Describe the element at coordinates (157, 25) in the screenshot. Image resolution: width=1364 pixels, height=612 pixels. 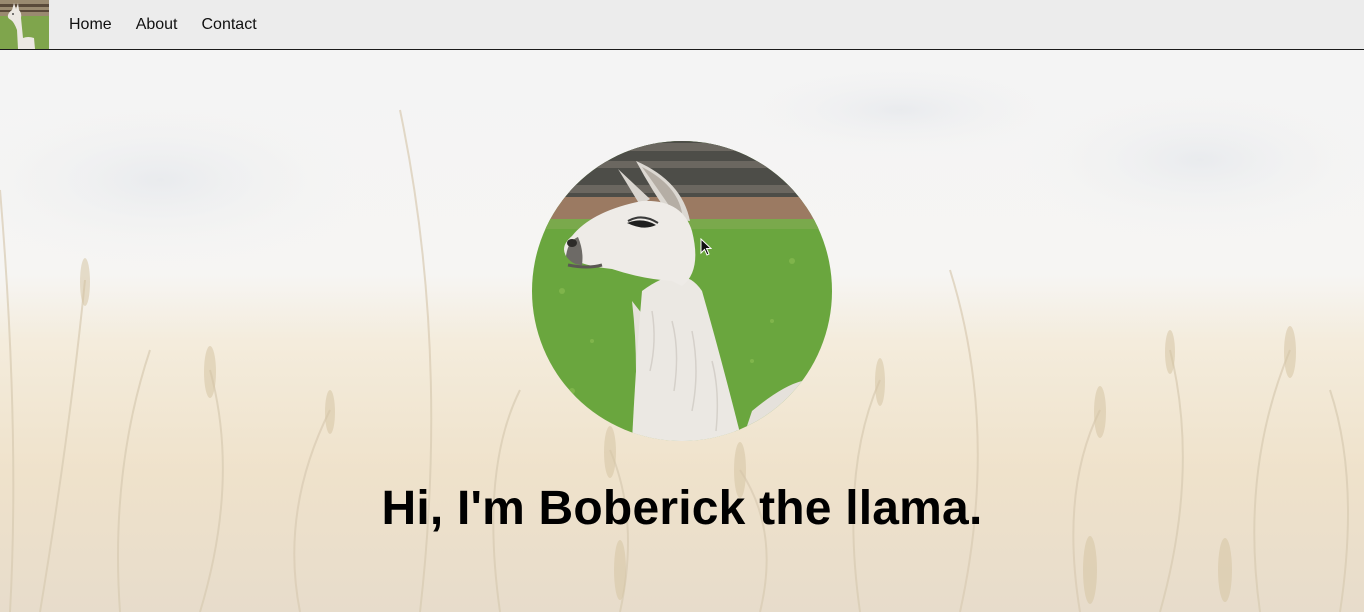
I see `nav-link-about: About` at that location.